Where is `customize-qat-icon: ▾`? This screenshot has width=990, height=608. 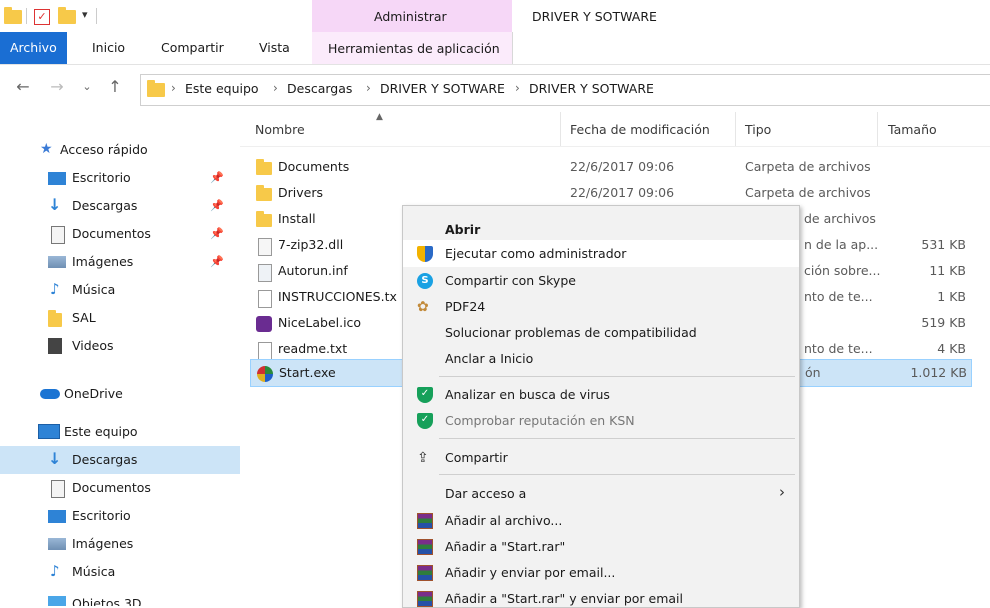
customize-qat-icon: ▾ is located at coordinates (85, 14).